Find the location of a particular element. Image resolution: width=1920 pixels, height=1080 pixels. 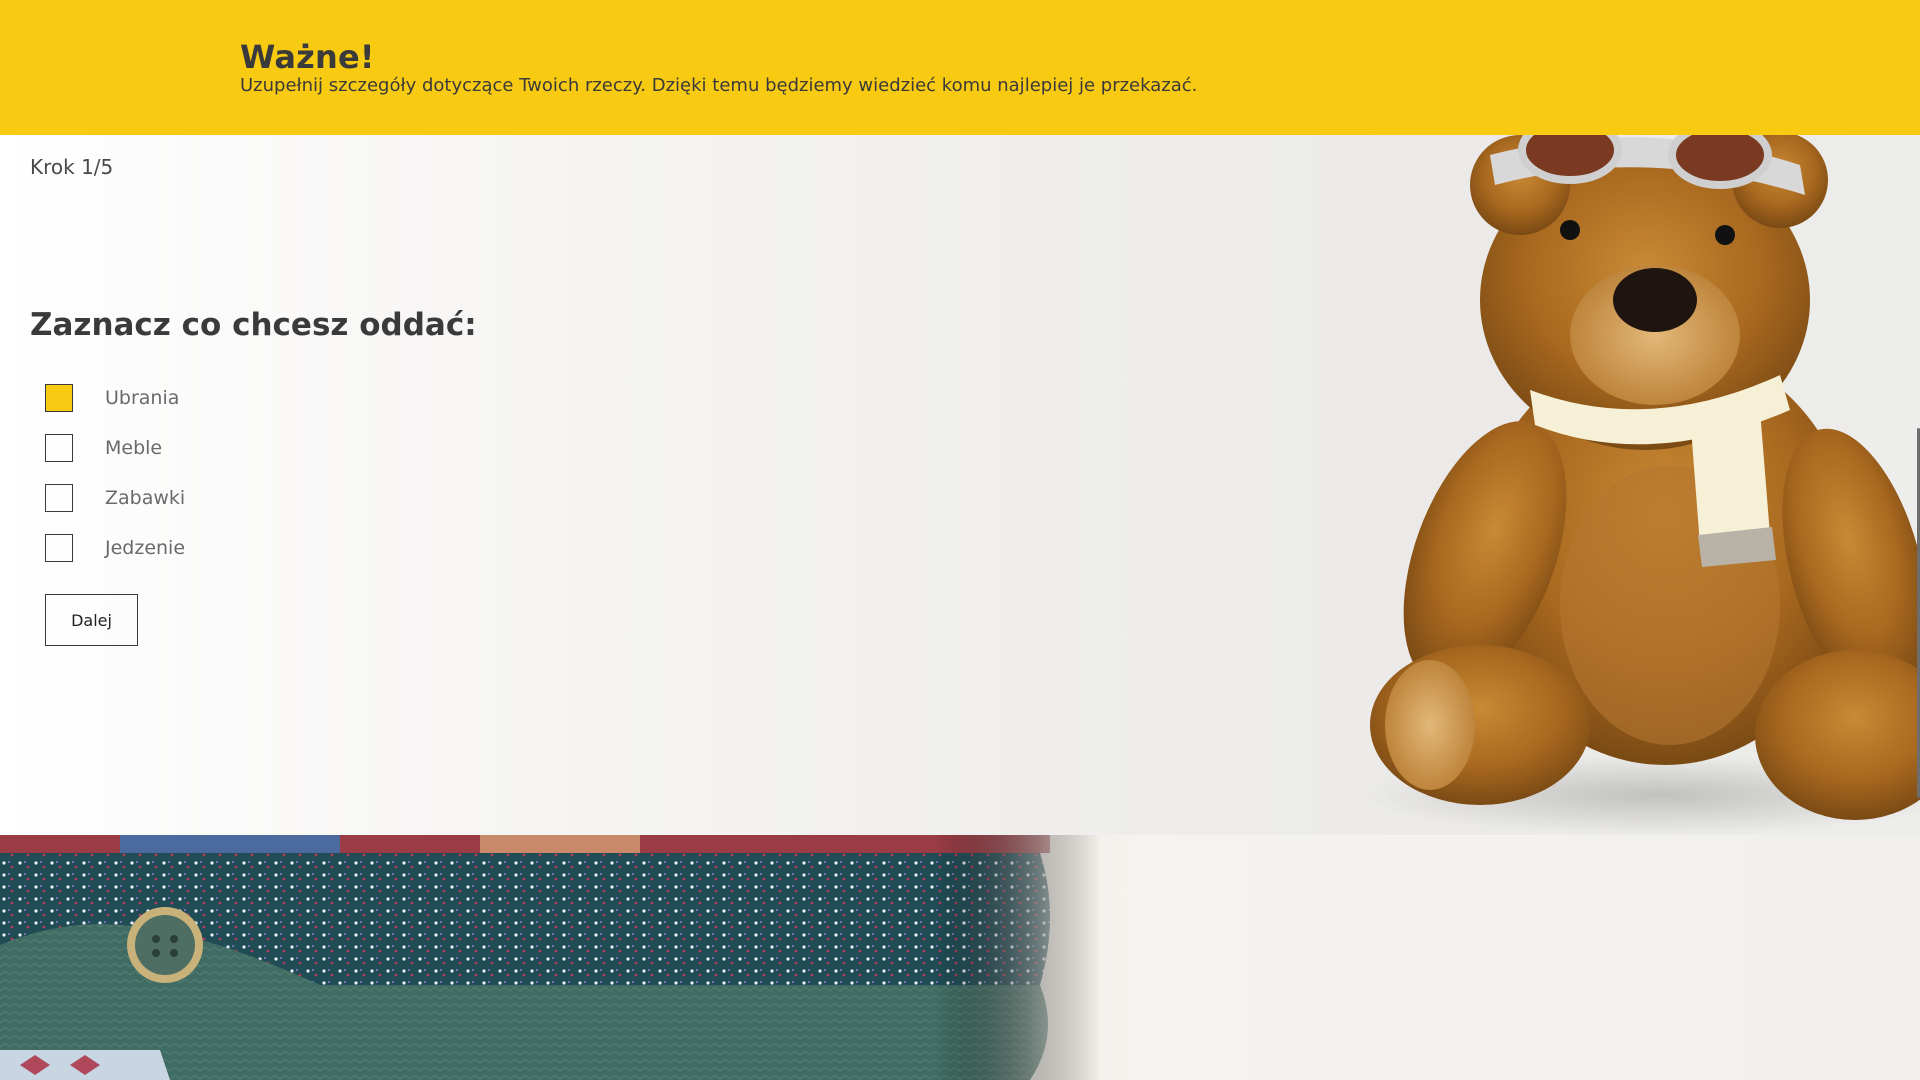

option-meble: Meble is located at coordinates (115, 448).